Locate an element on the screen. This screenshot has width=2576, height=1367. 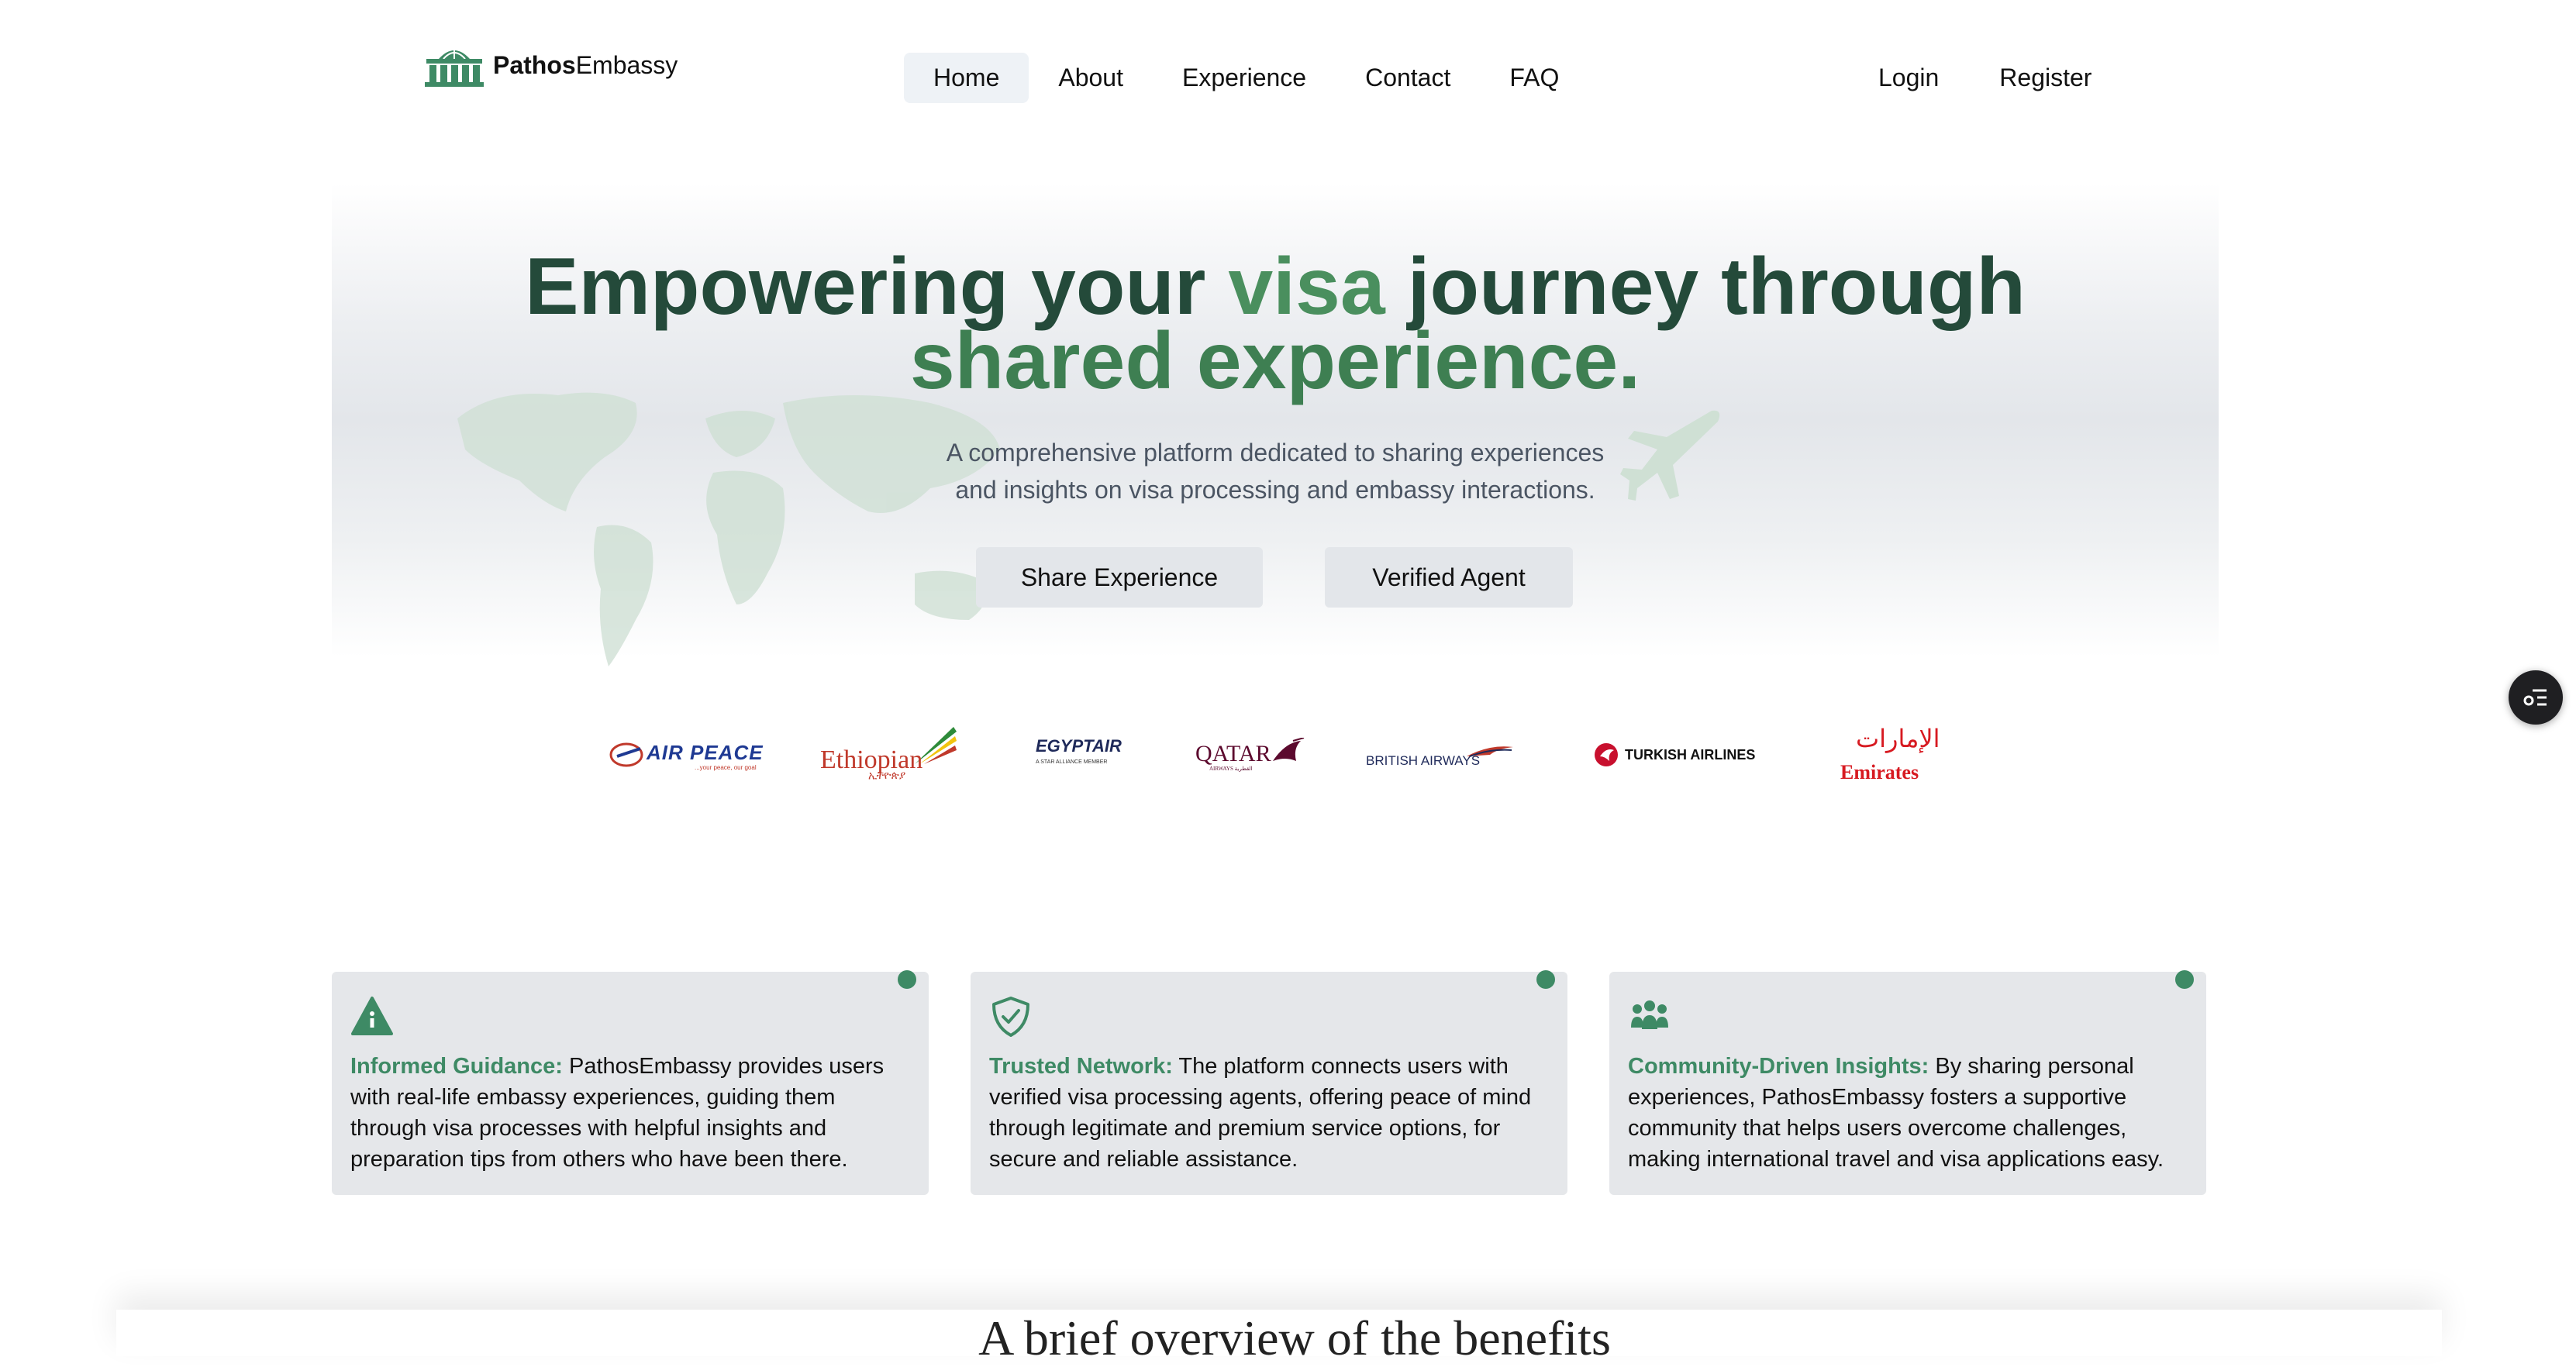
world-map-illustration is located at coordinates (728, 529).